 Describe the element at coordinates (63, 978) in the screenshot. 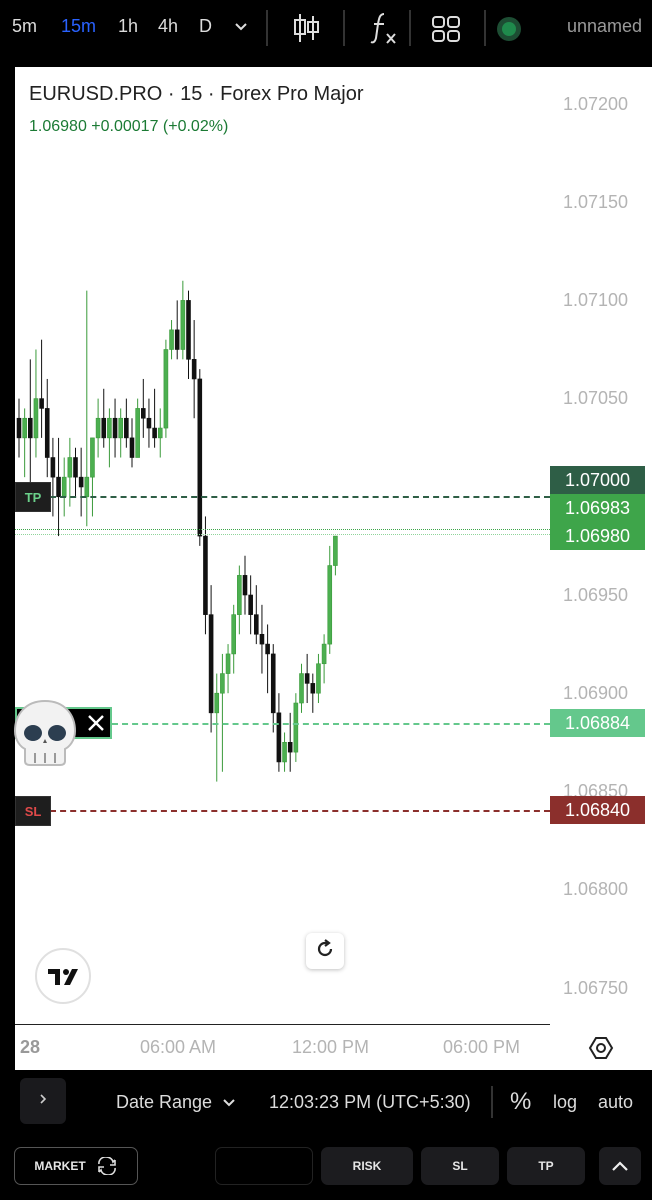

I see `tradingview-logo-icon` at that location.